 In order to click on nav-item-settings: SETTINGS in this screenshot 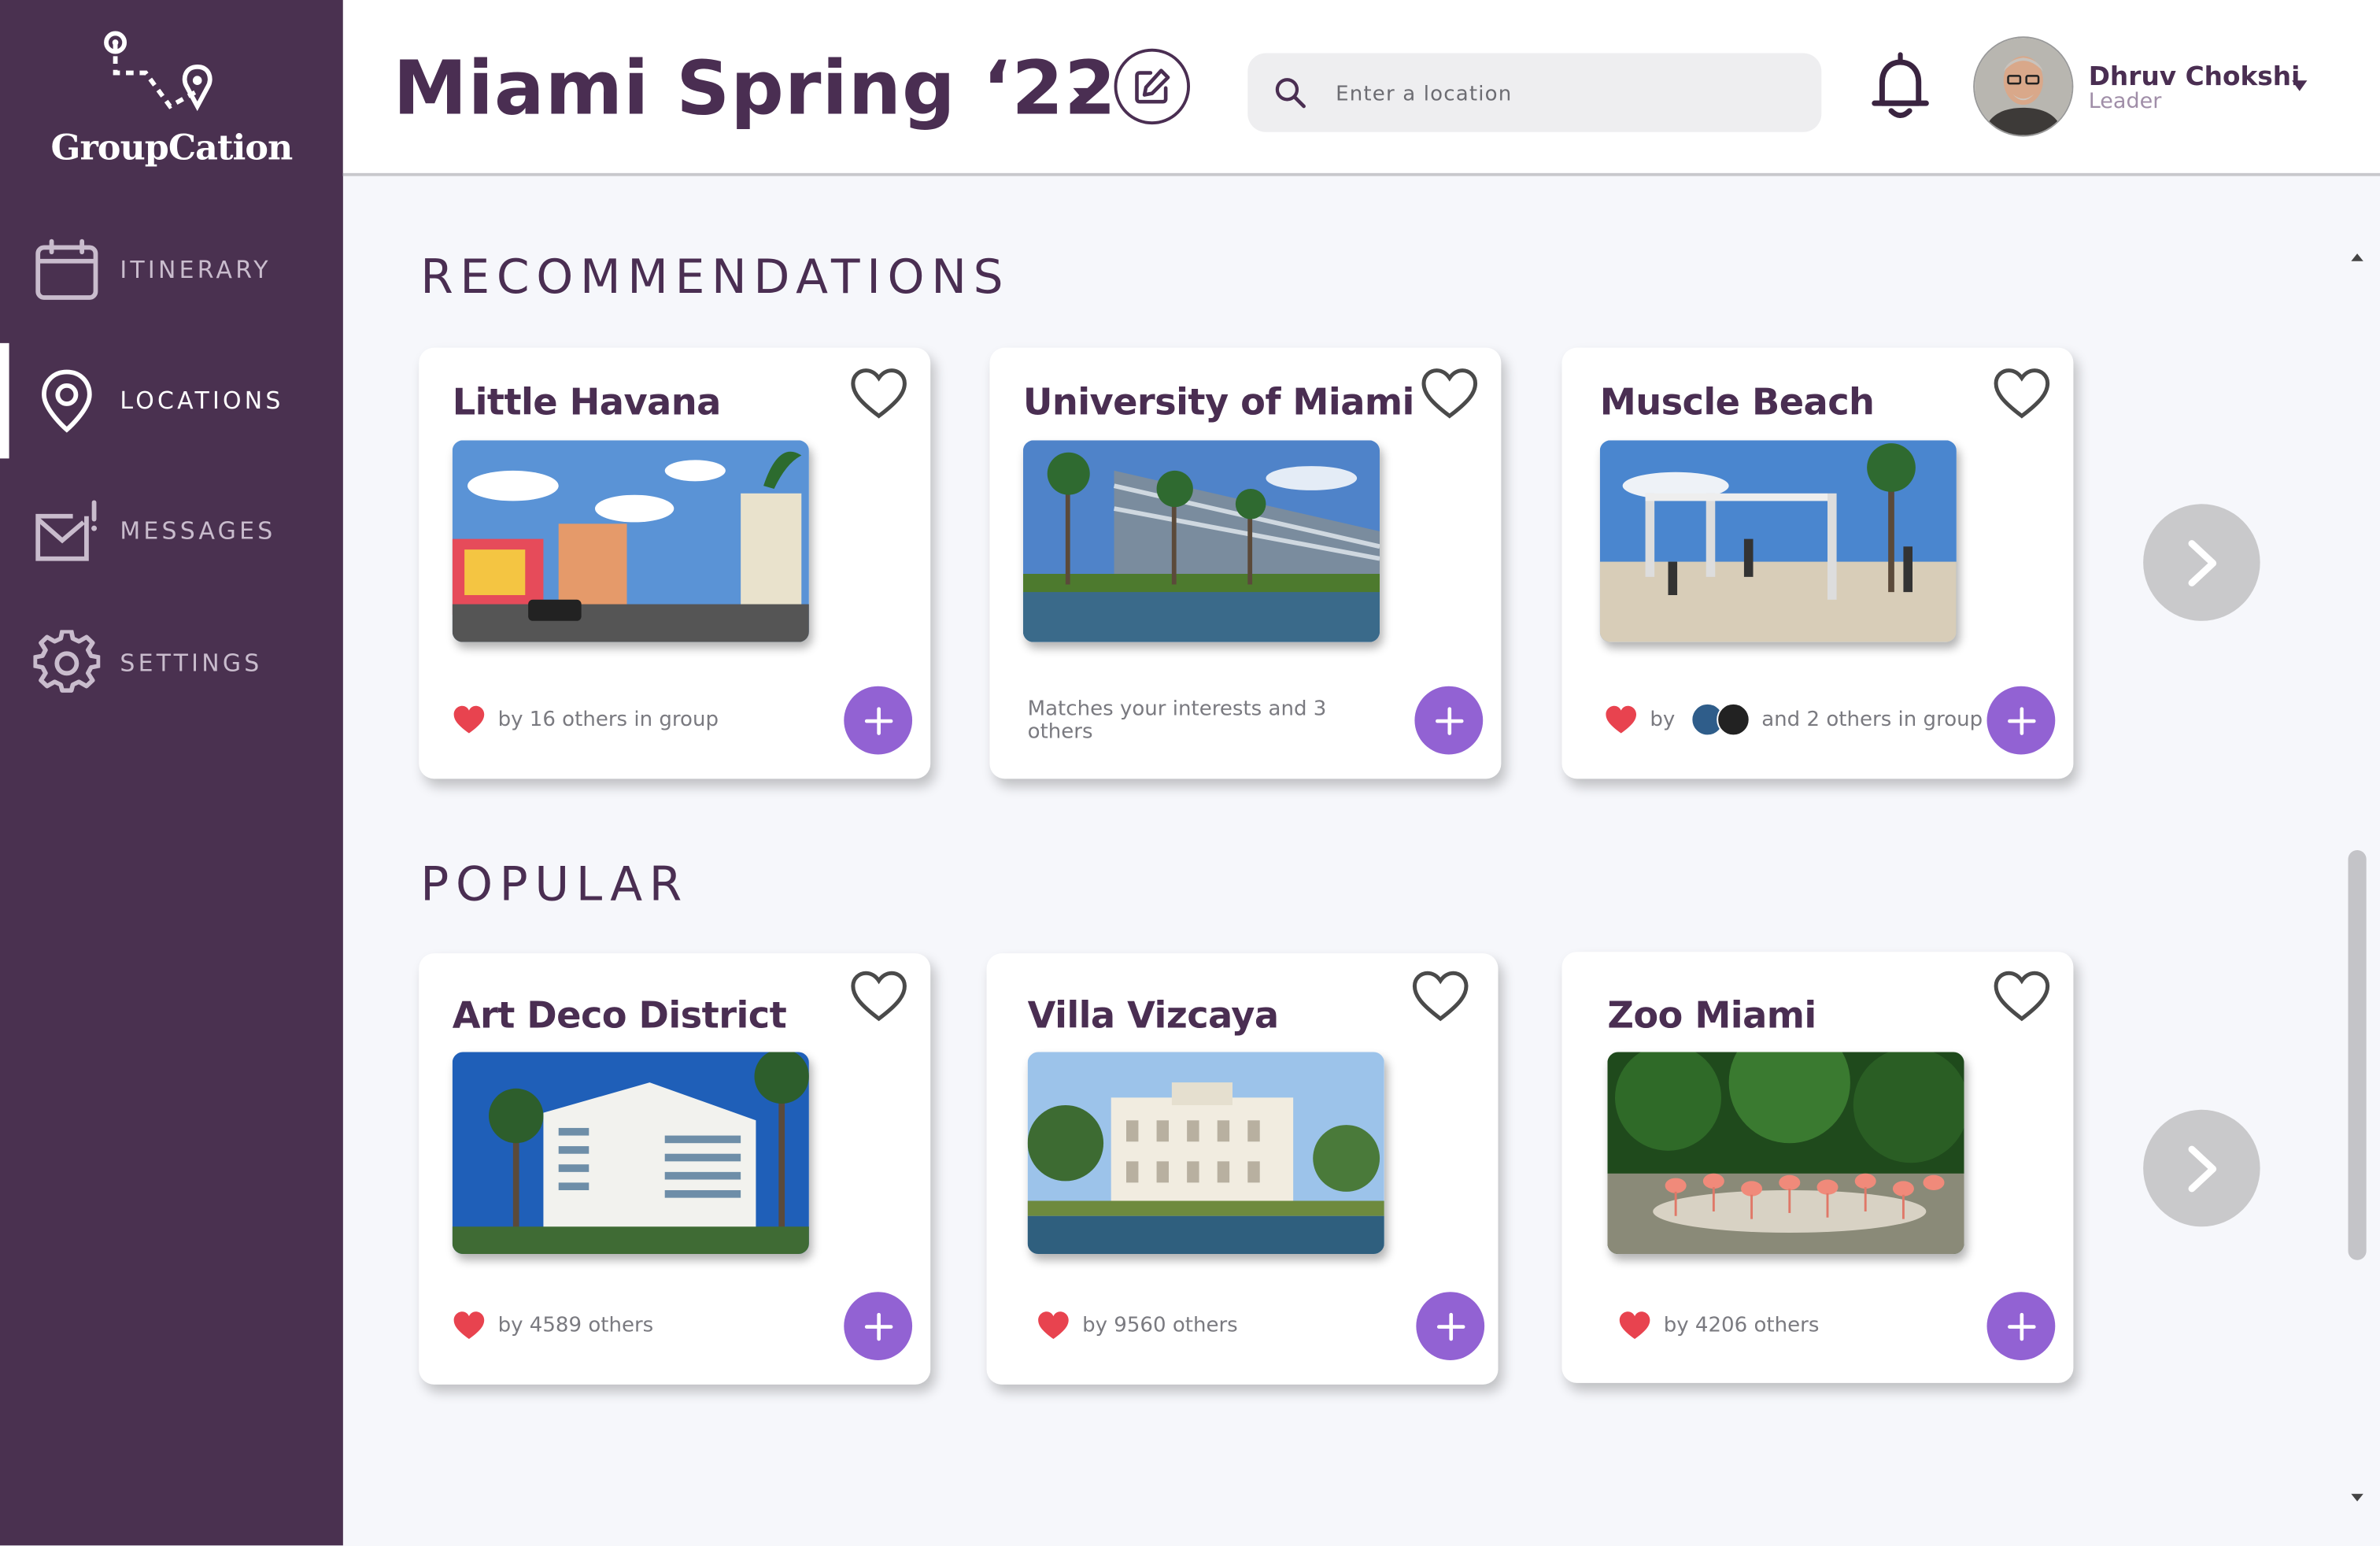, I will do `click(171, 664)`.